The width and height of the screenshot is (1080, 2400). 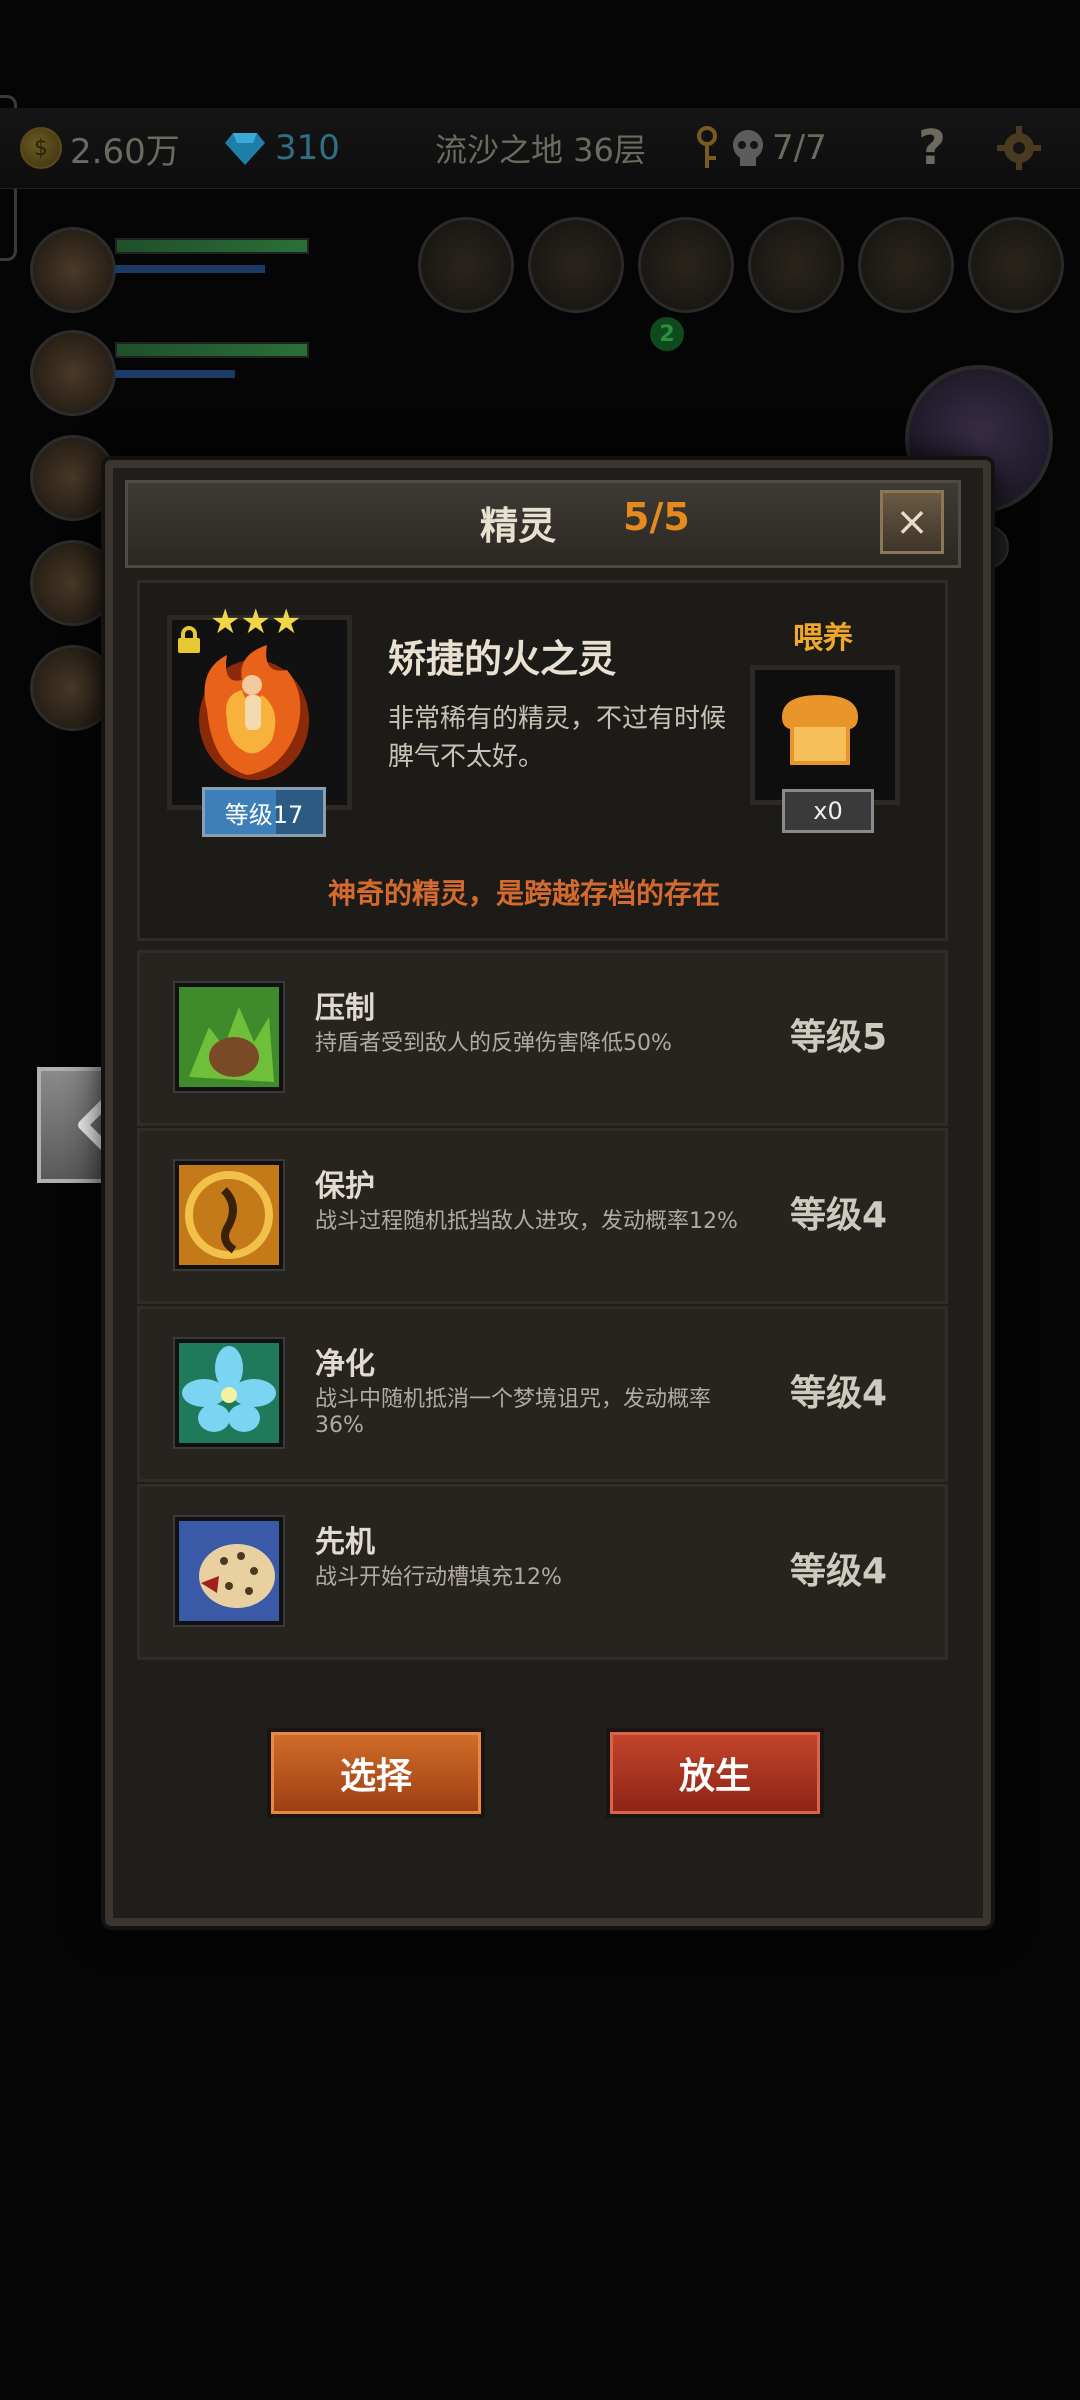 I want to click on skill-name: 净化, so click(x=345, y=1364).